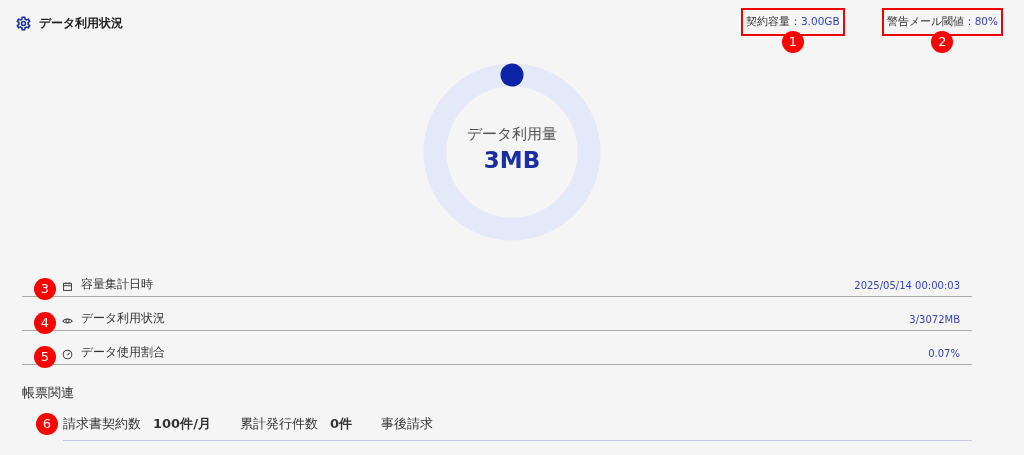  Describe the element at coordinates (67, 286) in the screenshot. I see `calendar-icon` at that location.